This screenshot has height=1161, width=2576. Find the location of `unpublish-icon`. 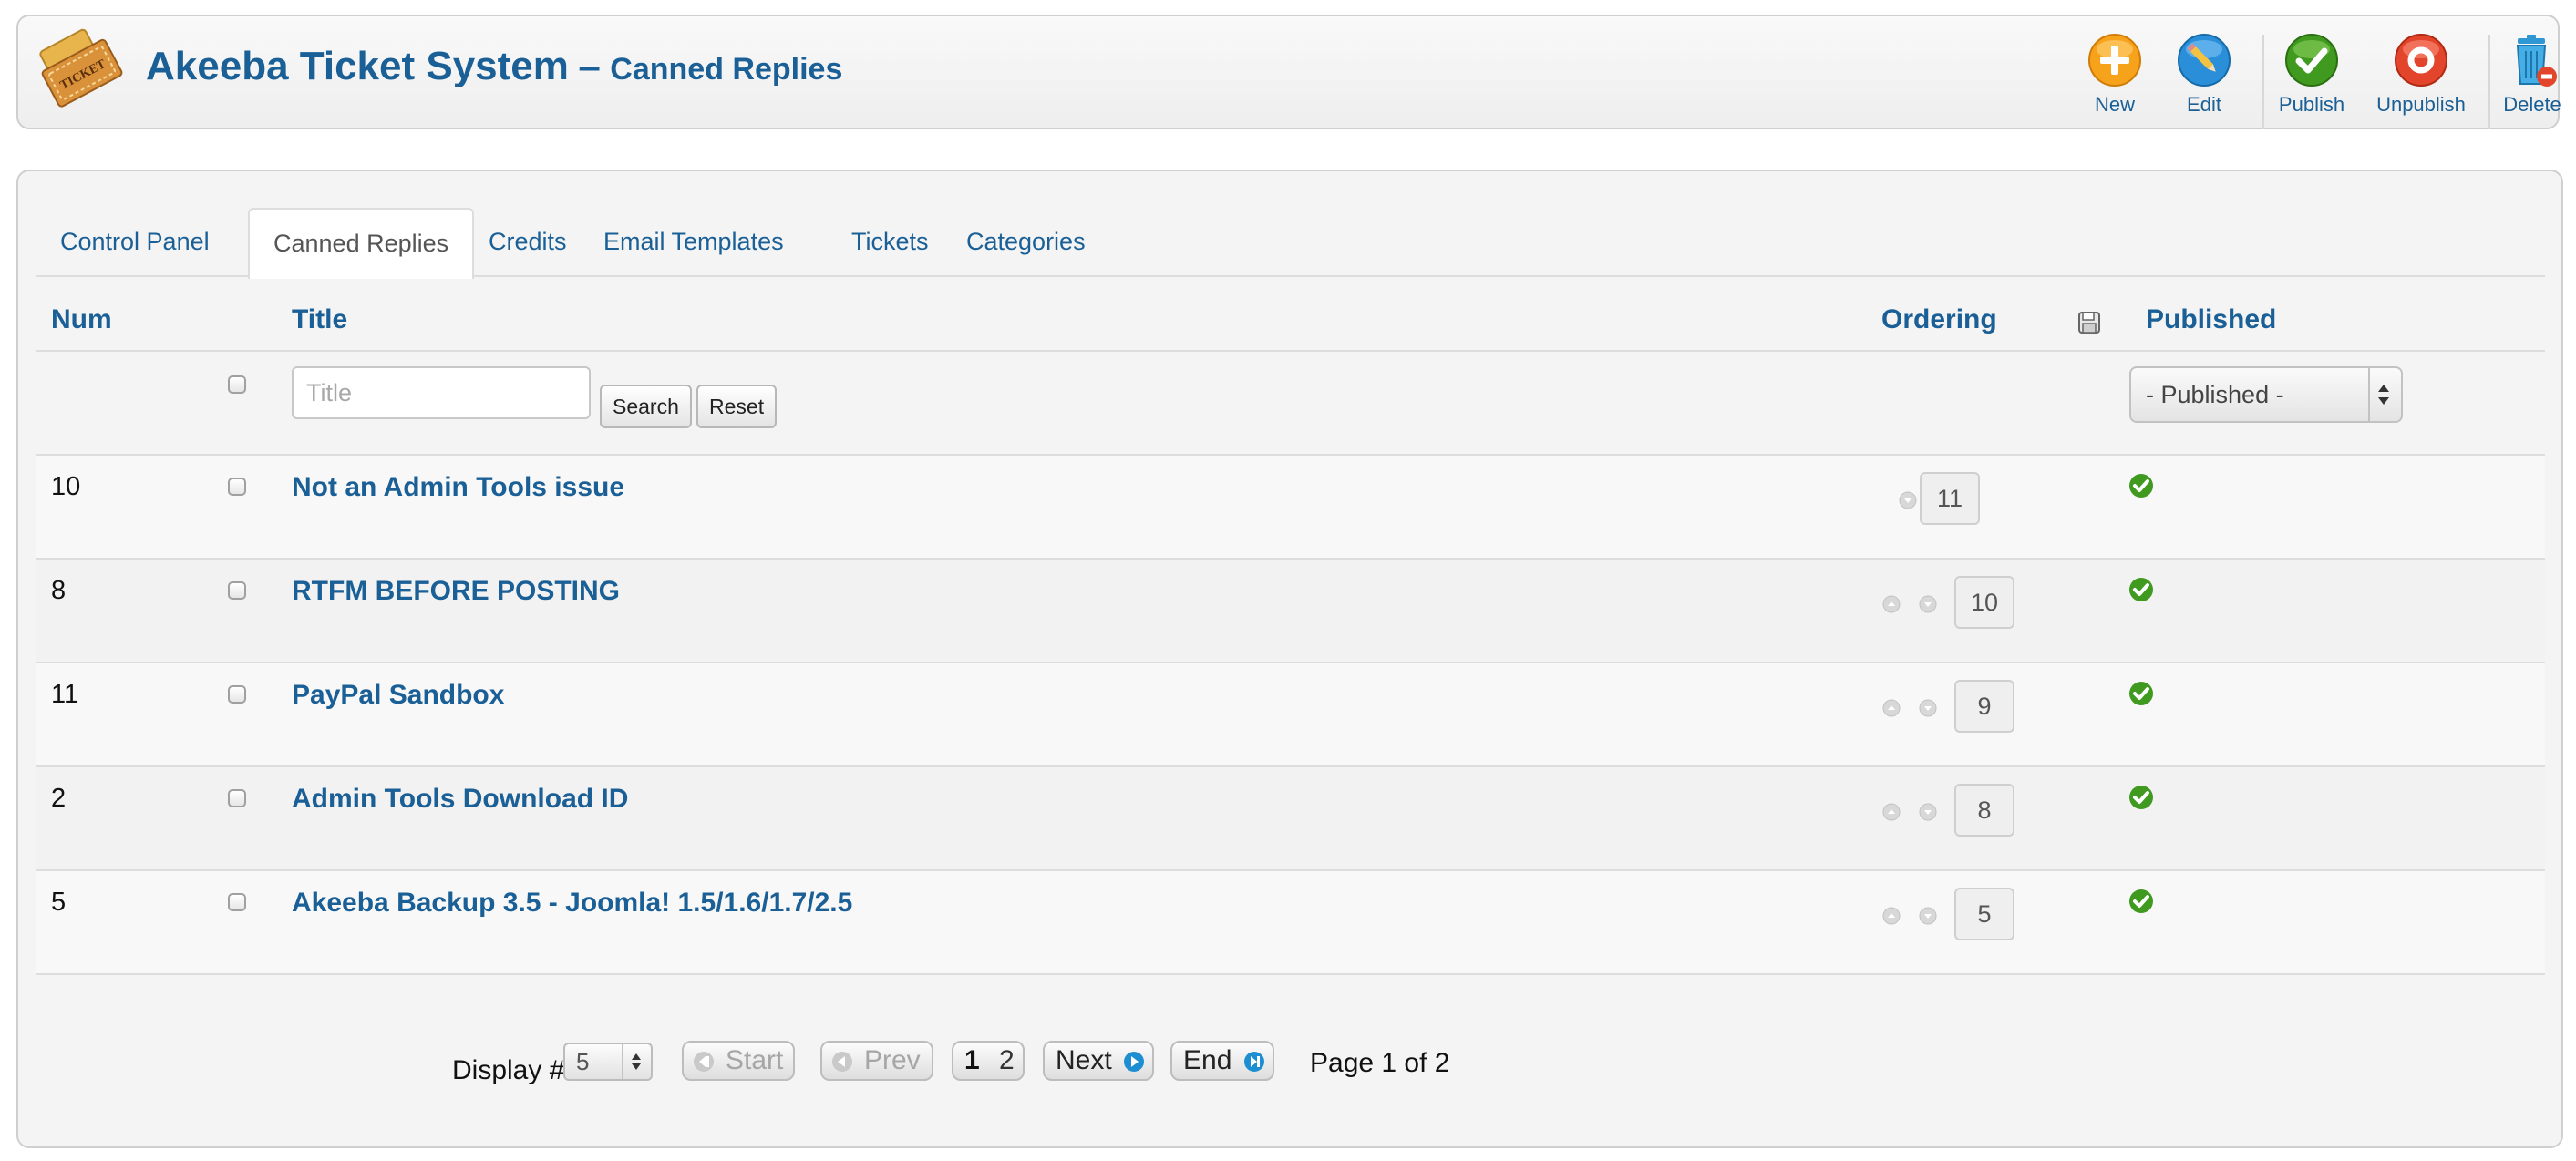

unpublish-icon is located at coordinates (2421, 60).